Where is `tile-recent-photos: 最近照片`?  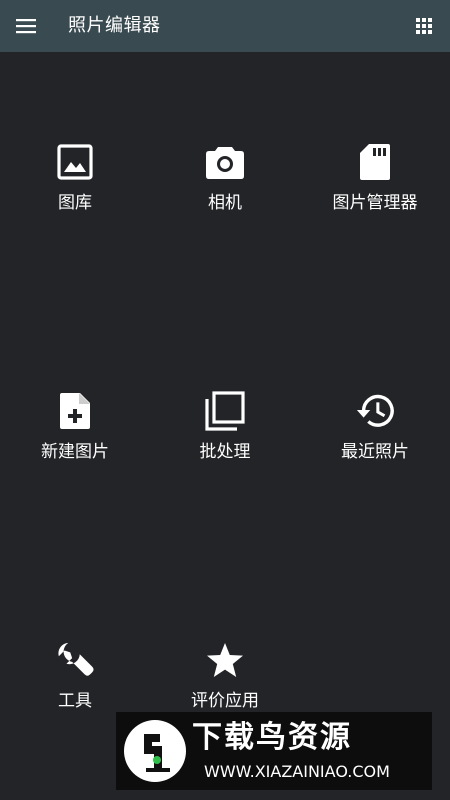
tile-recent-photos: 最近照片 is located at coordinates (375, 446).